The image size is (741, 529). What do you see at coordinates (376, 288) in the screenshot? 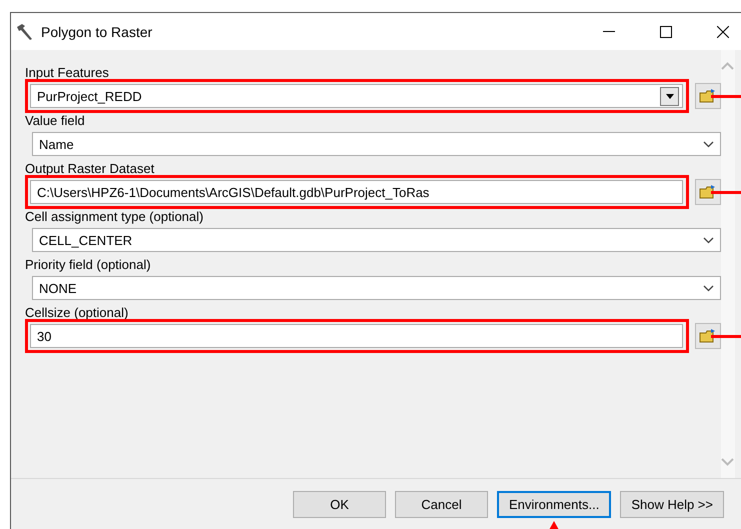
I see `dropdown-field: NONE` at bounding box center [376, 288].